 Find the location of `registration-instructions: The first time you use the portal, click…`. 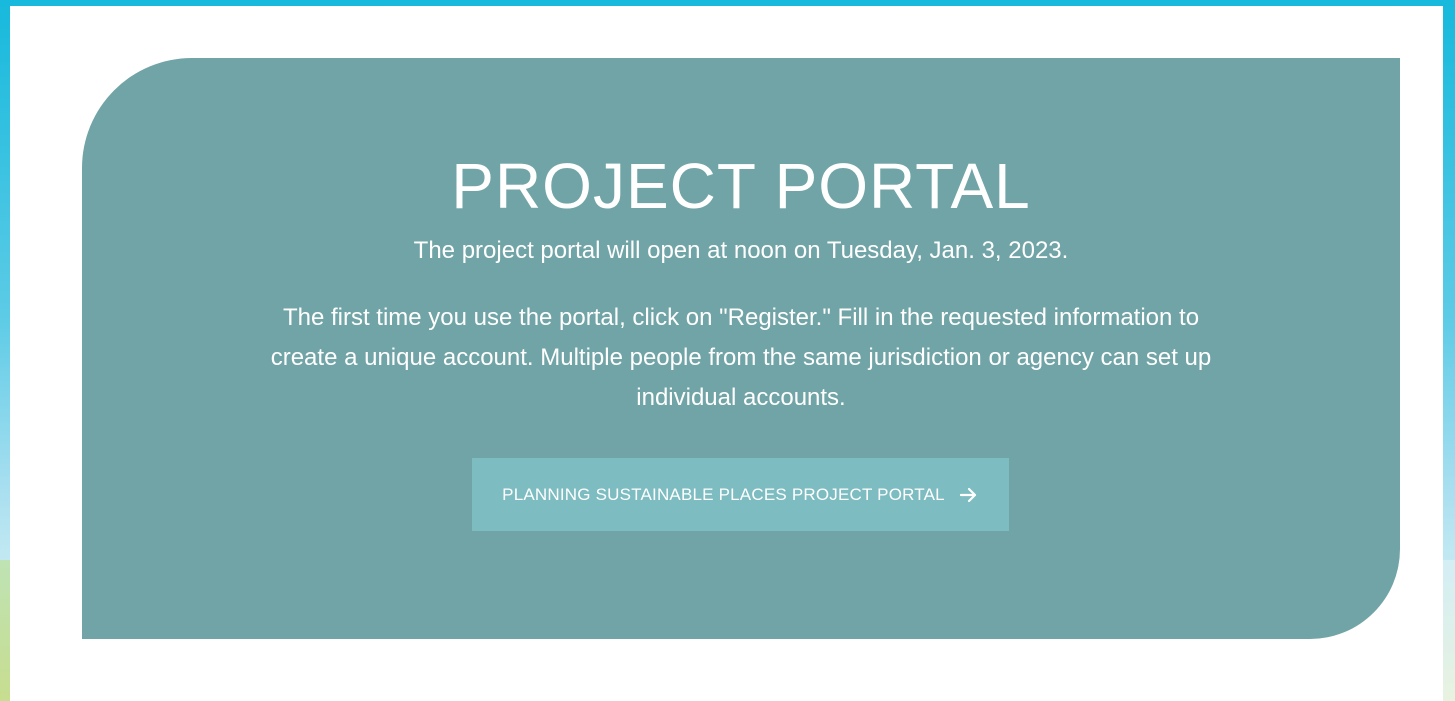

registration-instructions: The first time you use the portal, click… is located at coordinates (741, 357).